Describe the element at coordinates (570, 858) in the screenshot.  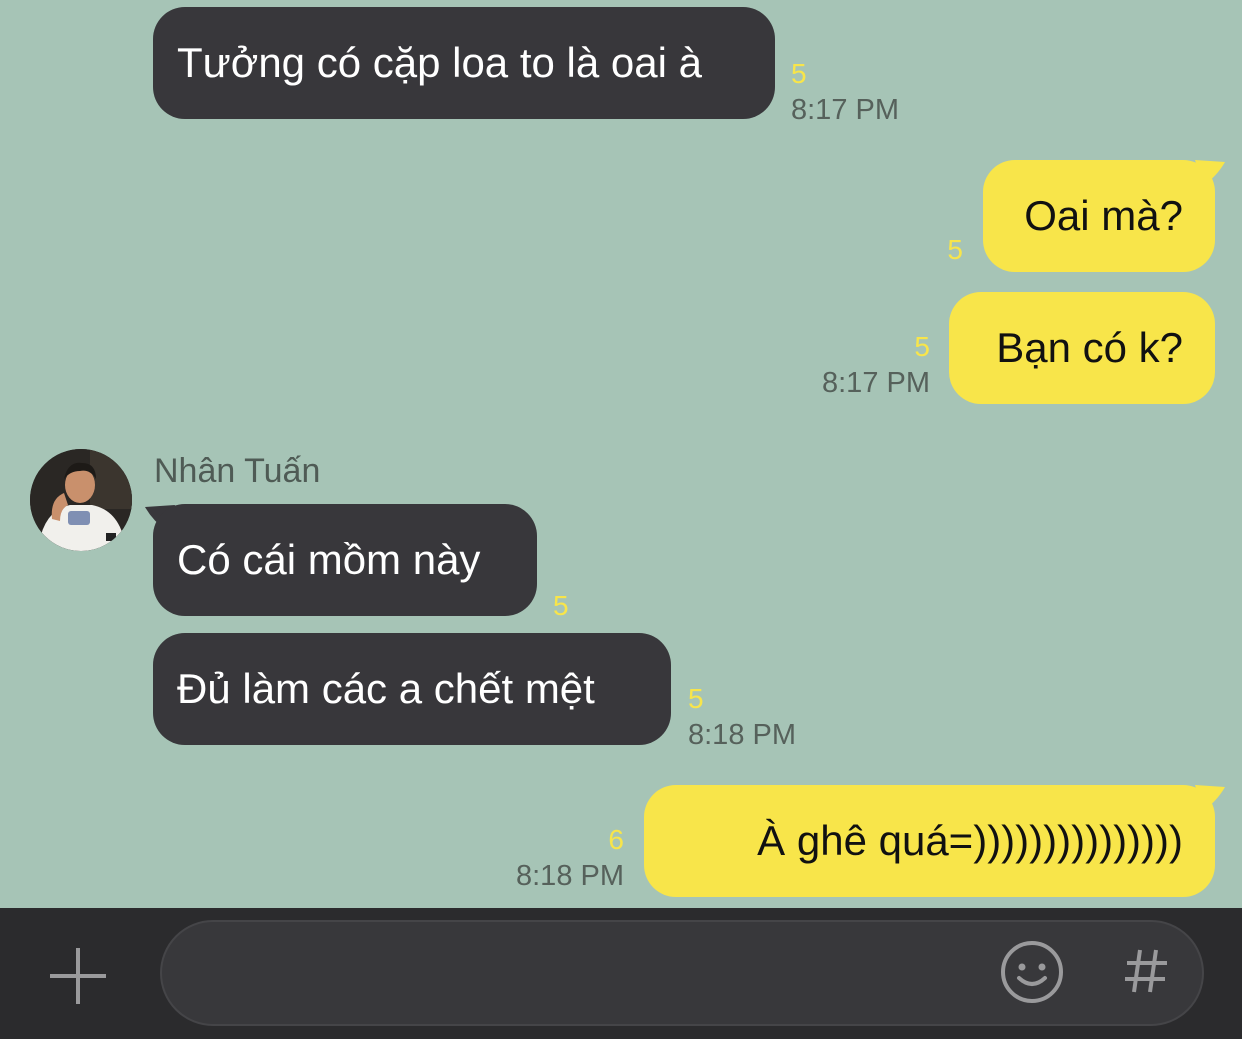
I see `message-meta: 6 8:18 PM` at that location.